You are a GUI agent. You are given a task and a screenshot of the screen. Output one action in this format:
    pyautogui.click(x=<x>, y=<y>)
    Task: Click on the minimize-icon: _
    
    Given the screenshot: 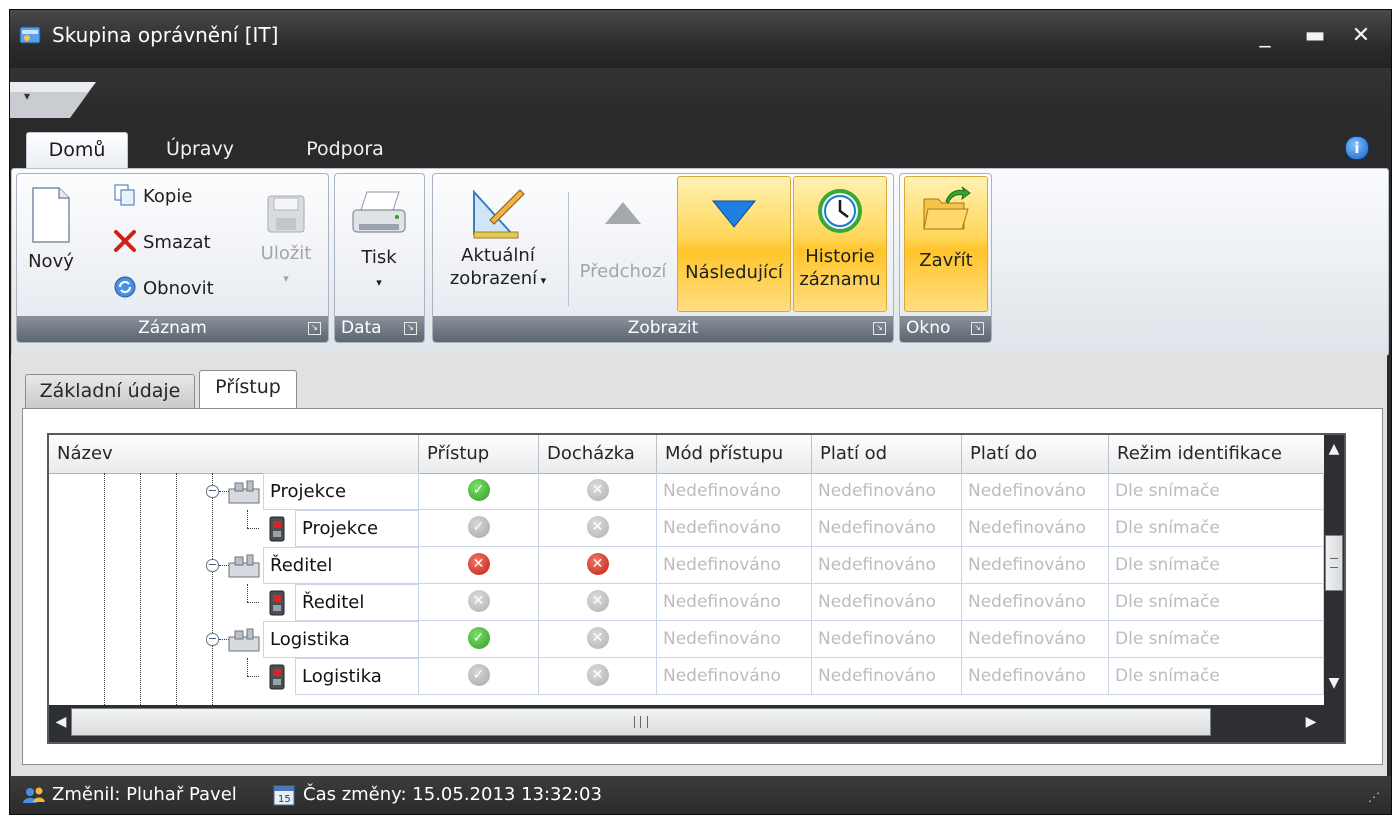 What is the action you would take?
    pyautogui.click(x=1265, y=36)
    